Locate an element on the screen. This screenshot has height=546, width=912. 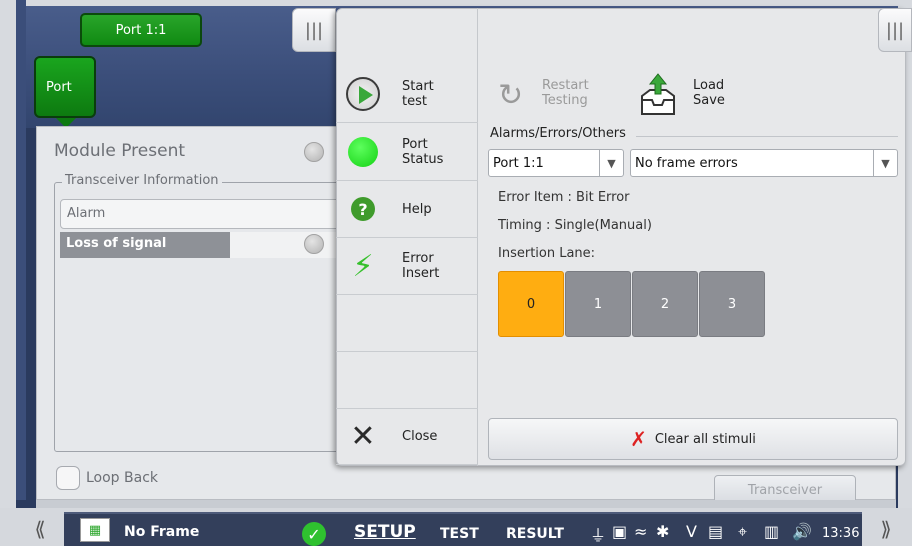
left-edge-inner is located at coordinates (21, 250).